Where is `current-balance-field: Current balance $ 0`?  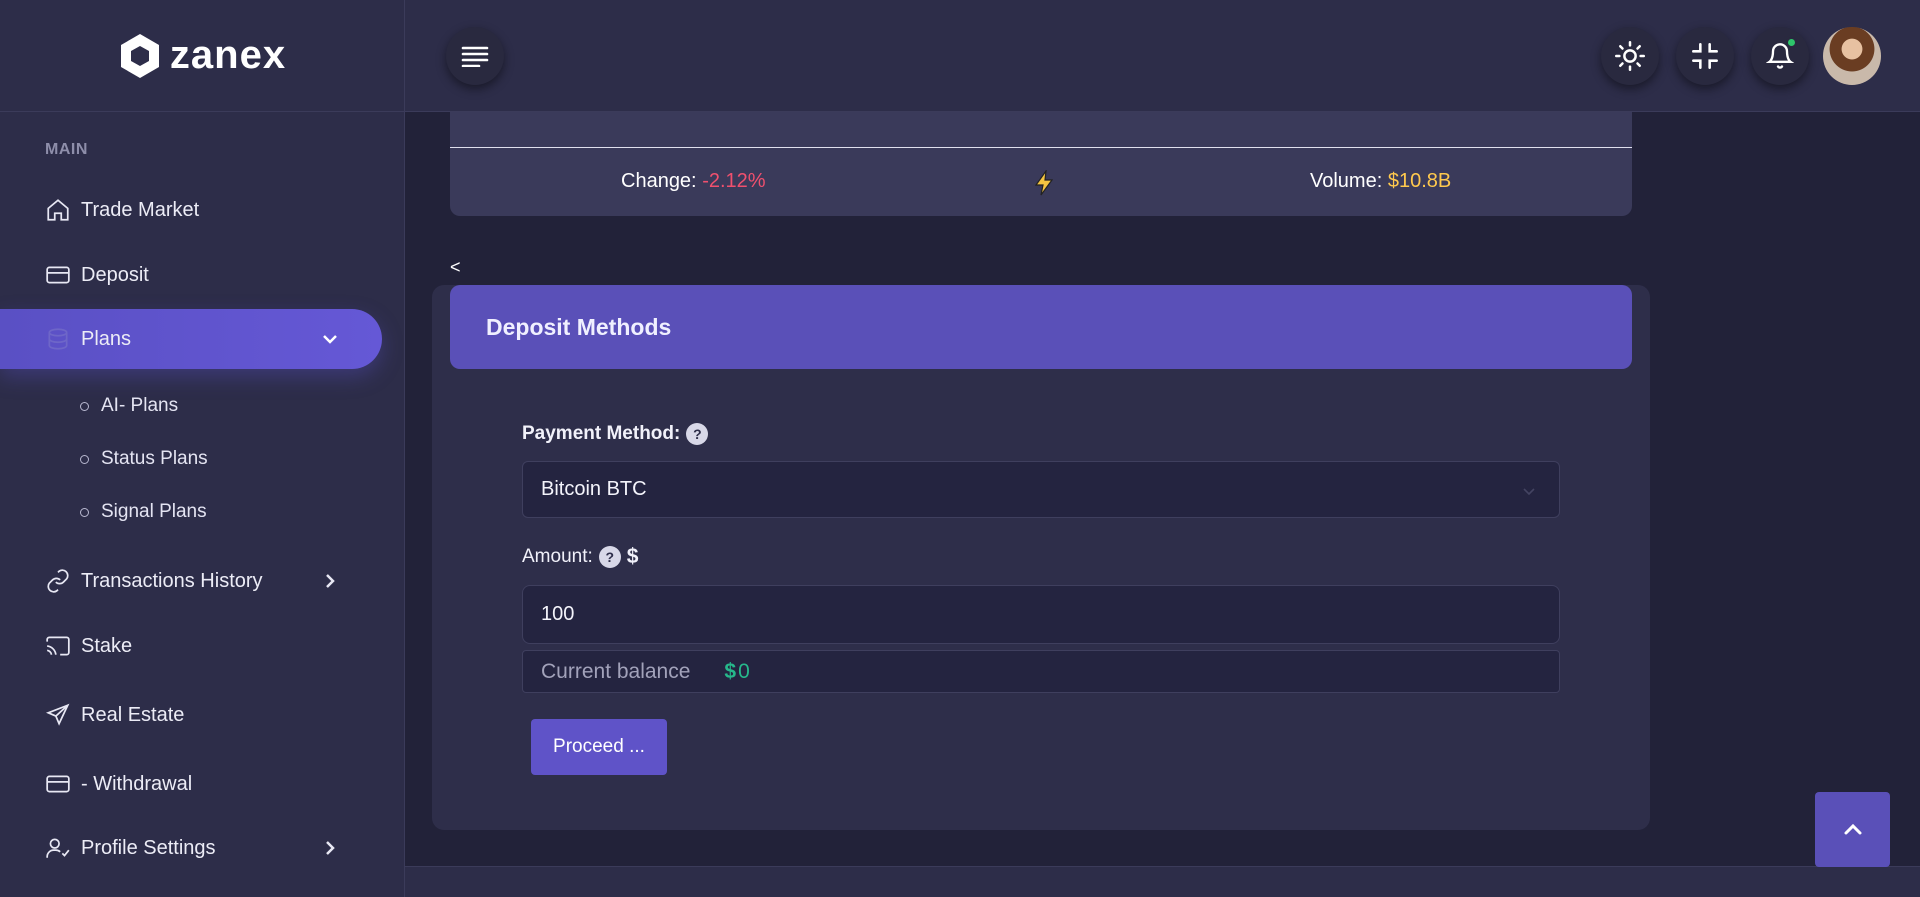 current-balance-field: Current balance $ 0 is located at coordinates (1041, 671).